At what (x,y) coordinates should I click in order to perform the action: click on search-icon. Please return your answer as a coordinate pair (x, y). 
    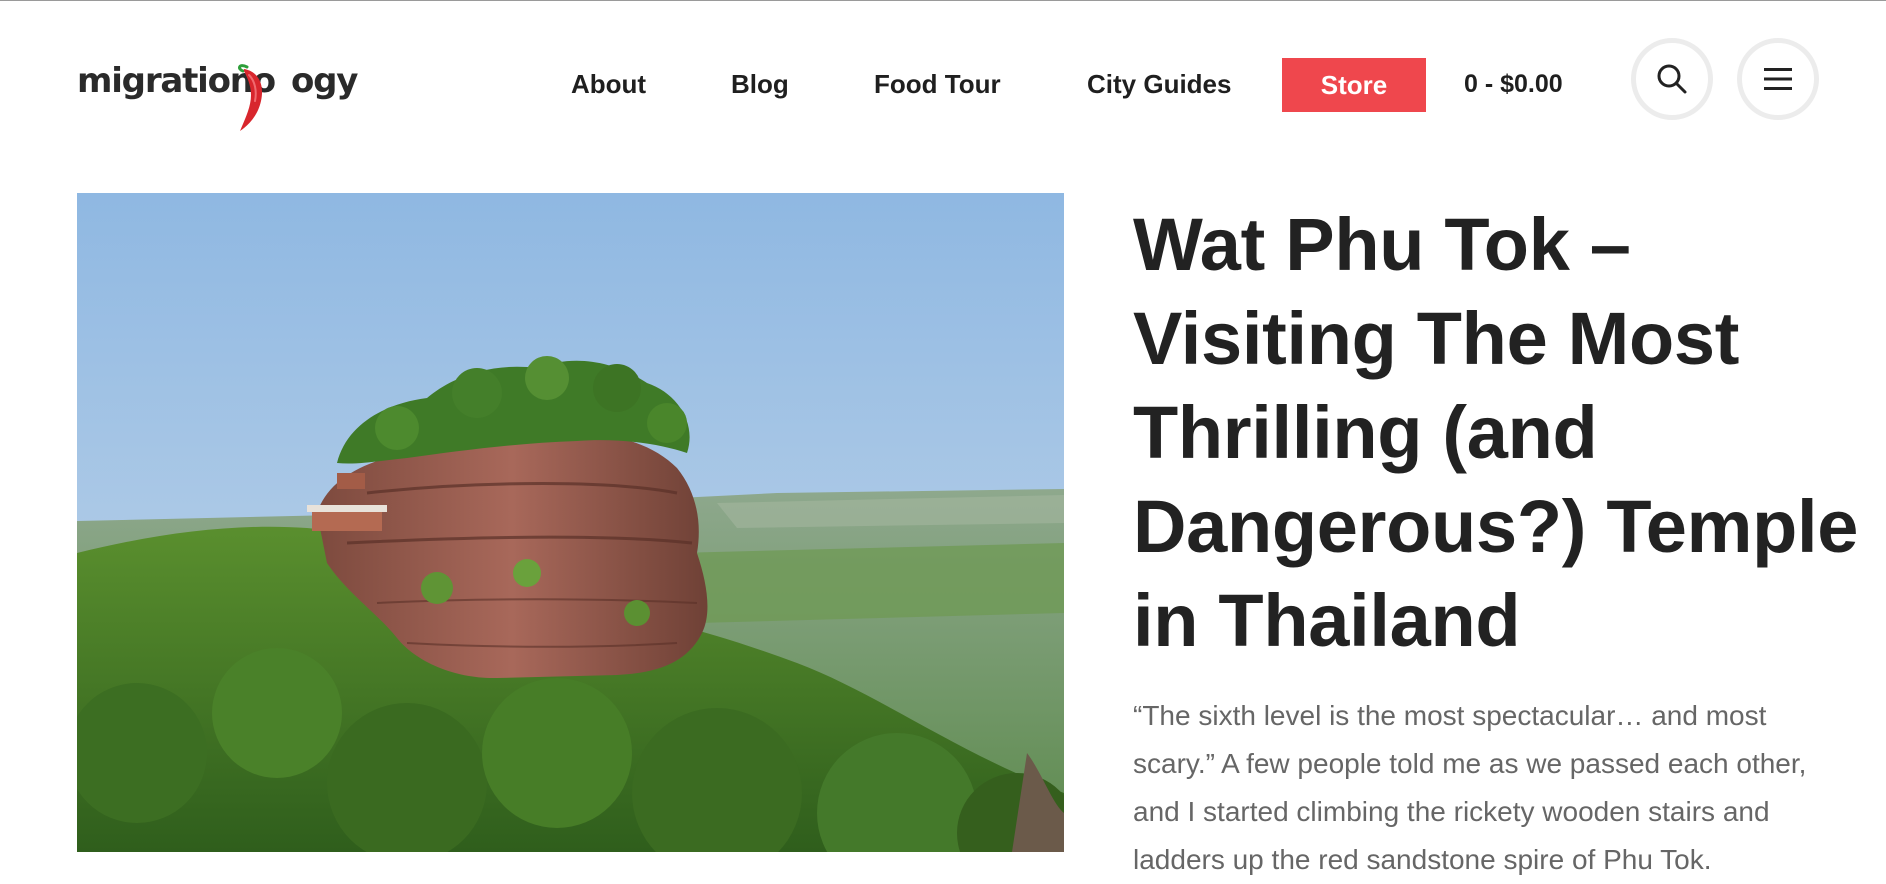
    Looking at the image, I should click on (1672, 79).